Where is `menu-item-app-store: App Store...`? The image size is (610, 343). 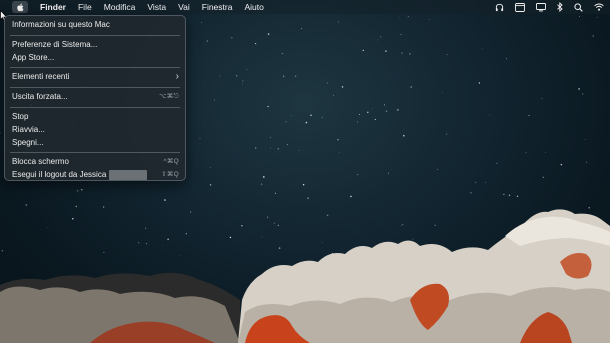
menu-item-app-store: App Store... is located at coordinates (95, 58).